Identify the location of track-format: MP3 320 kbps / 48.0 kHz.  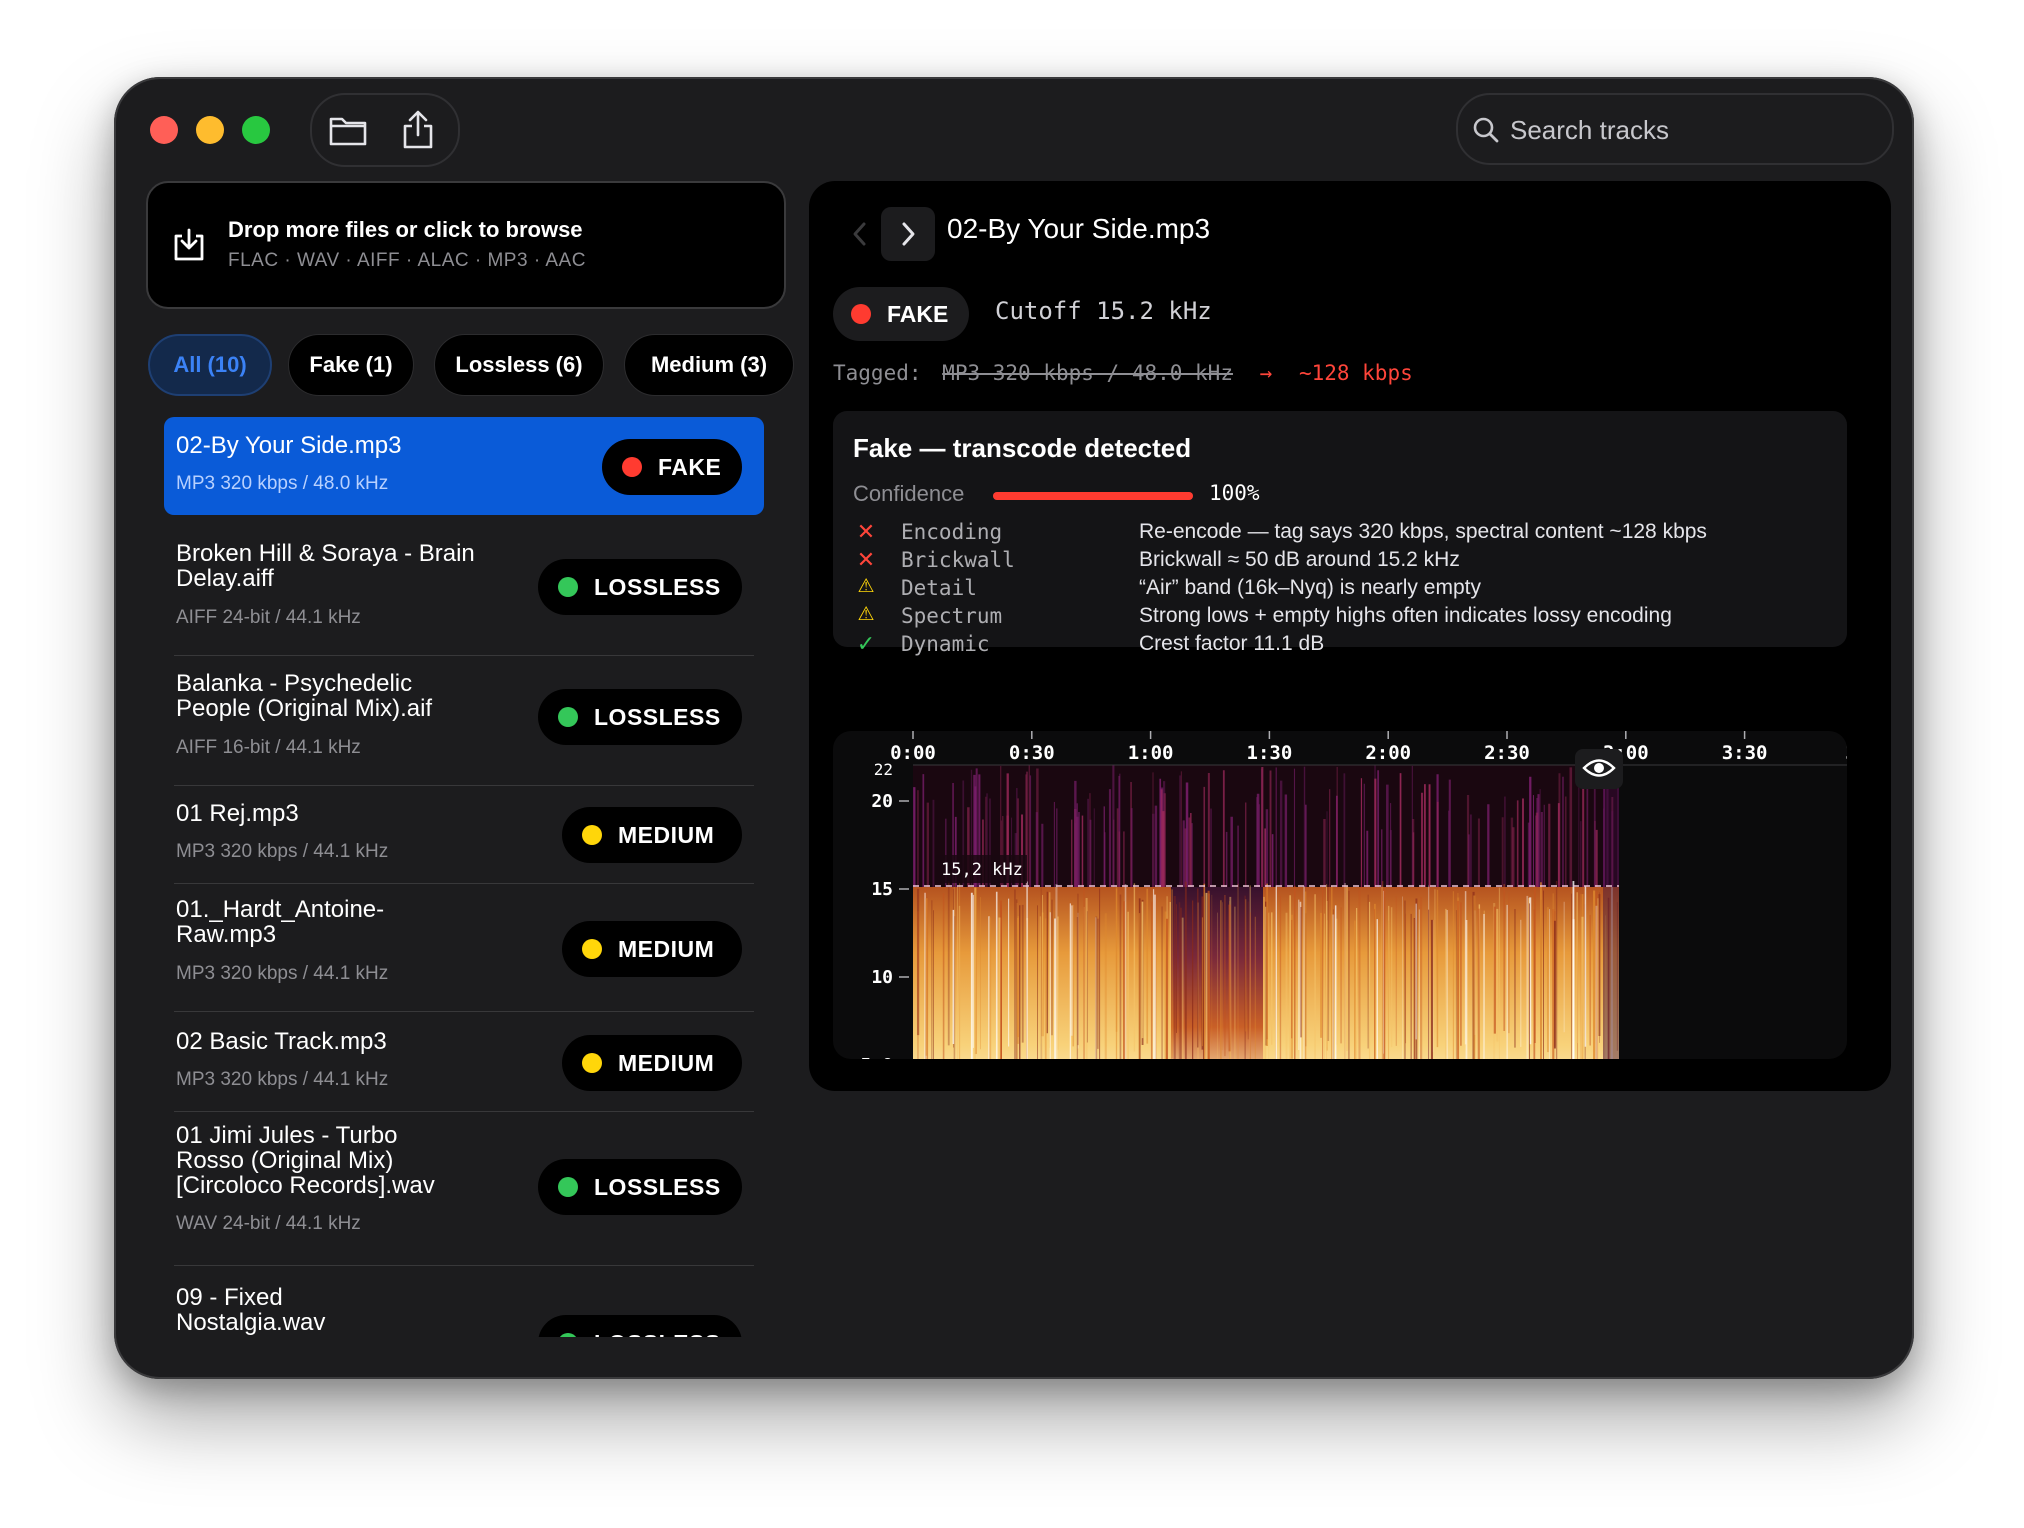
(282, 483).